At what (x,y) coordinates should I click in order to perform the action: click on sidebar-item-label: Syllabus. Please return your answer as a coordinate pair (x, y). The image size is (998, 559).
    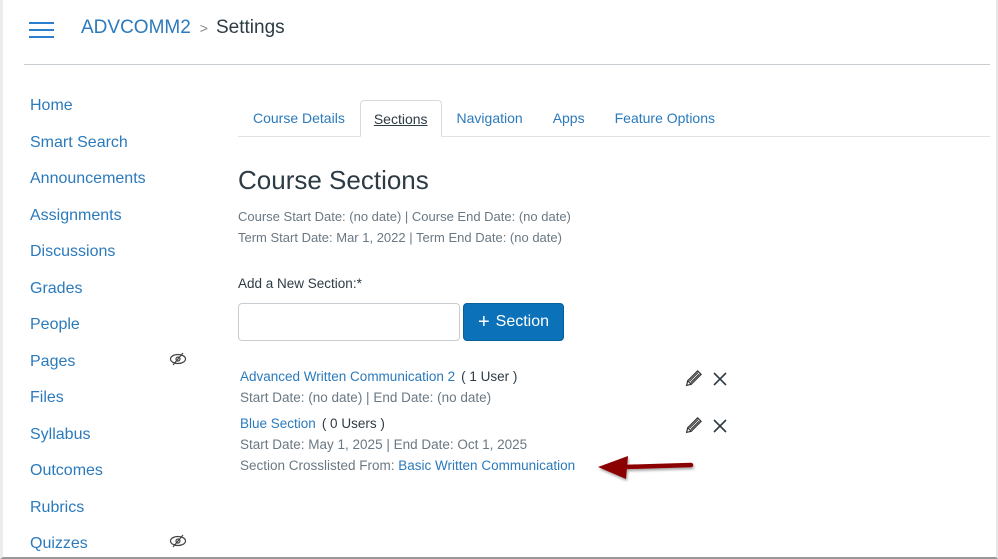
    Looking at the image, I should click on (60, 434).